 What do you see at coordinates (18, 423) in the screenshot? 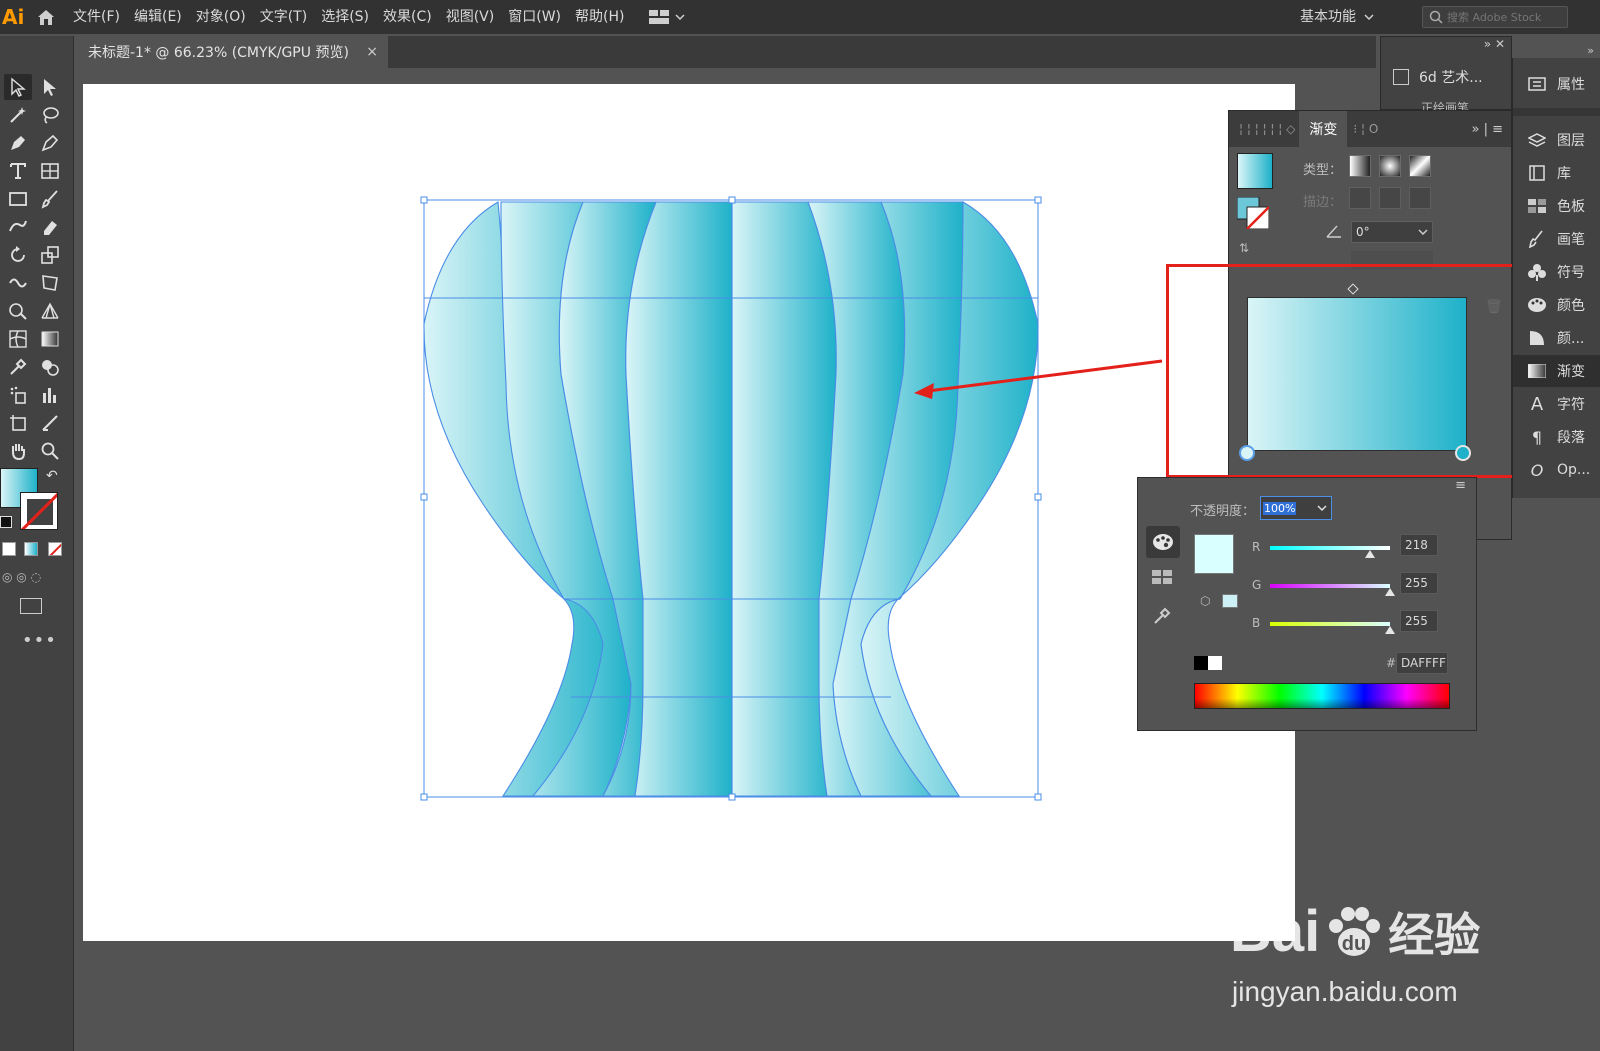
I see `artboard-tool-icon` at bounding box center [18, 423].